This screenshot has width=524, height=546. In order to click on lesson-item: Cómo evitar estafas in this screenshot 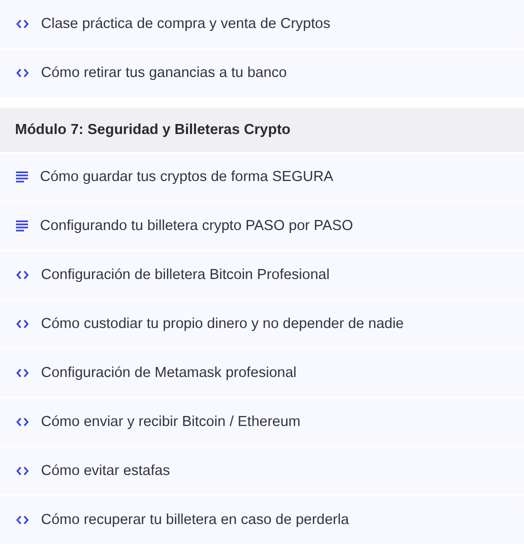, I will do `click(262, 471)`.